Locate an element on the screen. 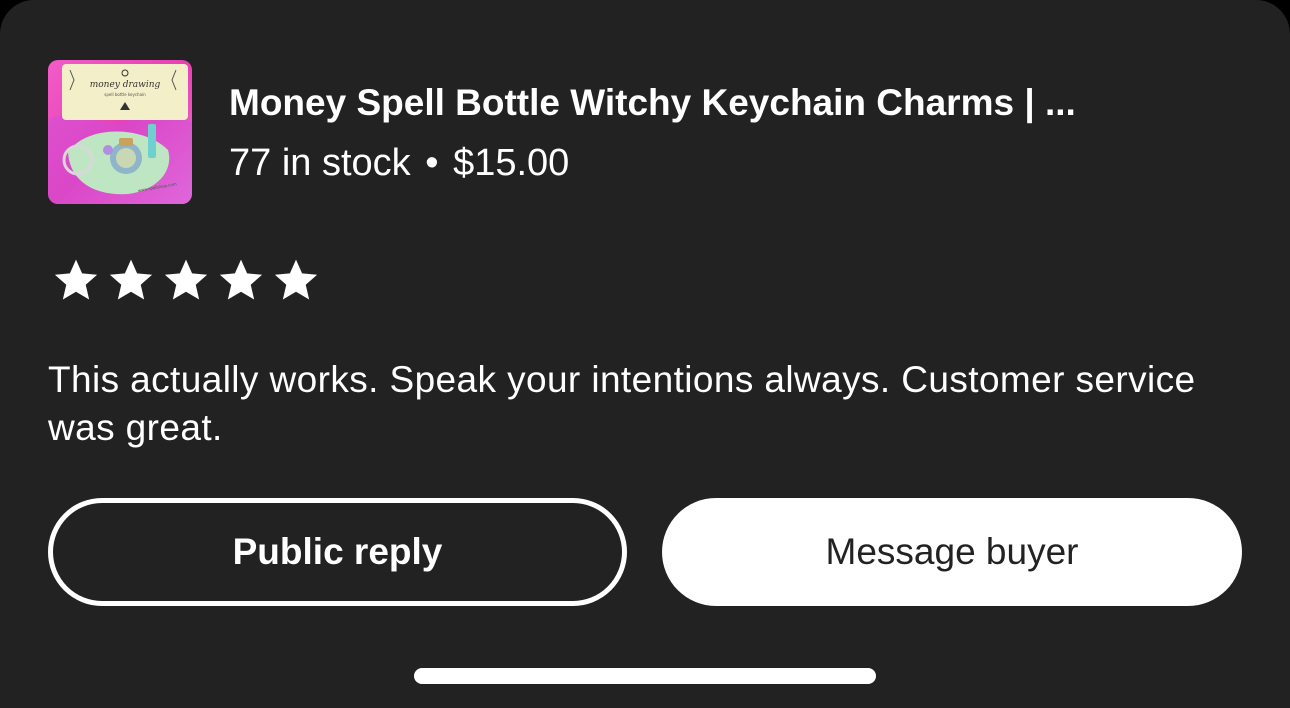 The image size is (1290, 708). svg-text: spell bottle keychain is located at coordinates (125, 94).